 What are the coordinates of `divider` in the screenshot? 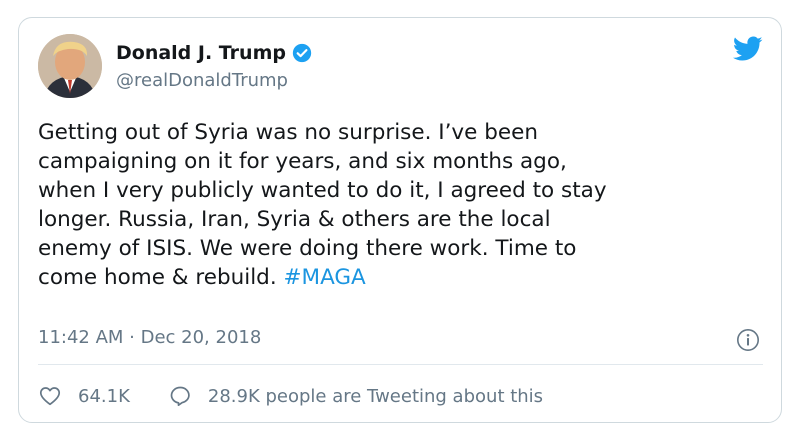 It's located at (400, 364).